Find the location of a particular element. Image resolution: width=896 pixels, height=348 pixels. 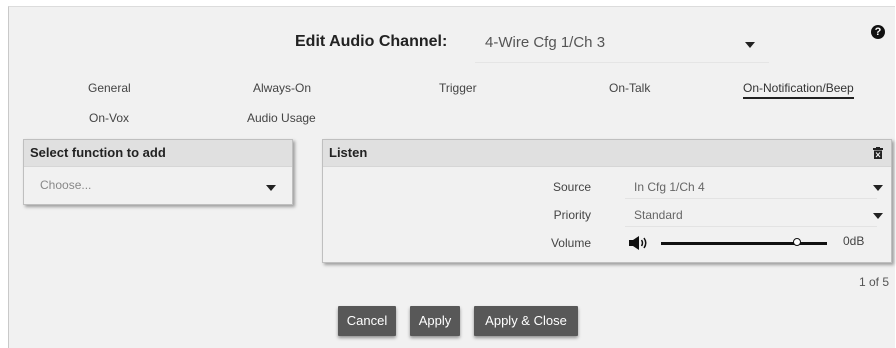

channel-select-value: 4-Wire Cfg 1/Ch 3 is located at coordinates (545, 42).